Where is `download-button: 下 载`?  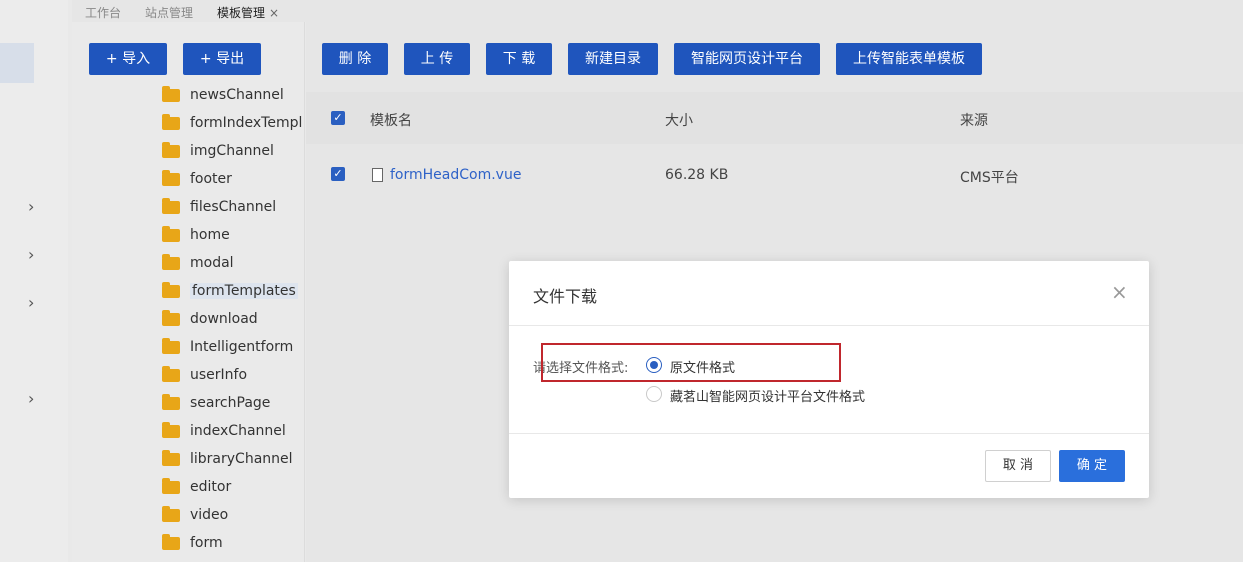 download-button: 下 载 is located at coordinates (519, 59).